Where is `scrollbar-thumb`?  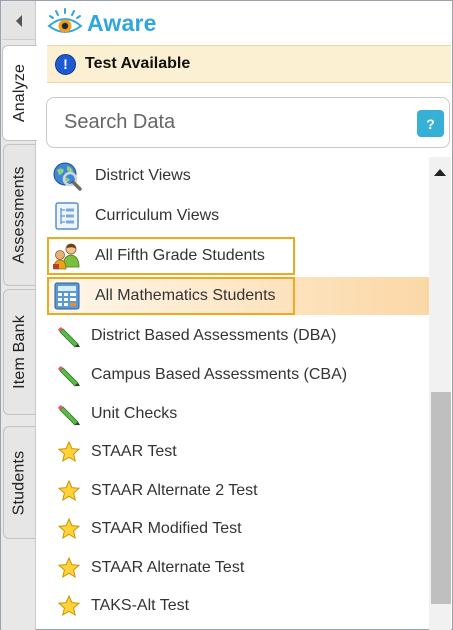 scrollbar-thumb is located at coordinates (441, 498).